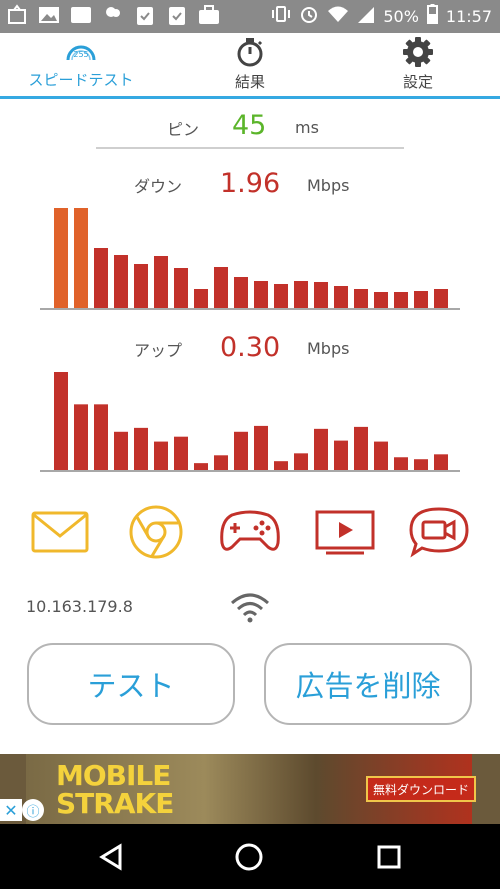 The height and width of the screenshot is (889, 500). I want to click on upload-chart, so click(251, 421).